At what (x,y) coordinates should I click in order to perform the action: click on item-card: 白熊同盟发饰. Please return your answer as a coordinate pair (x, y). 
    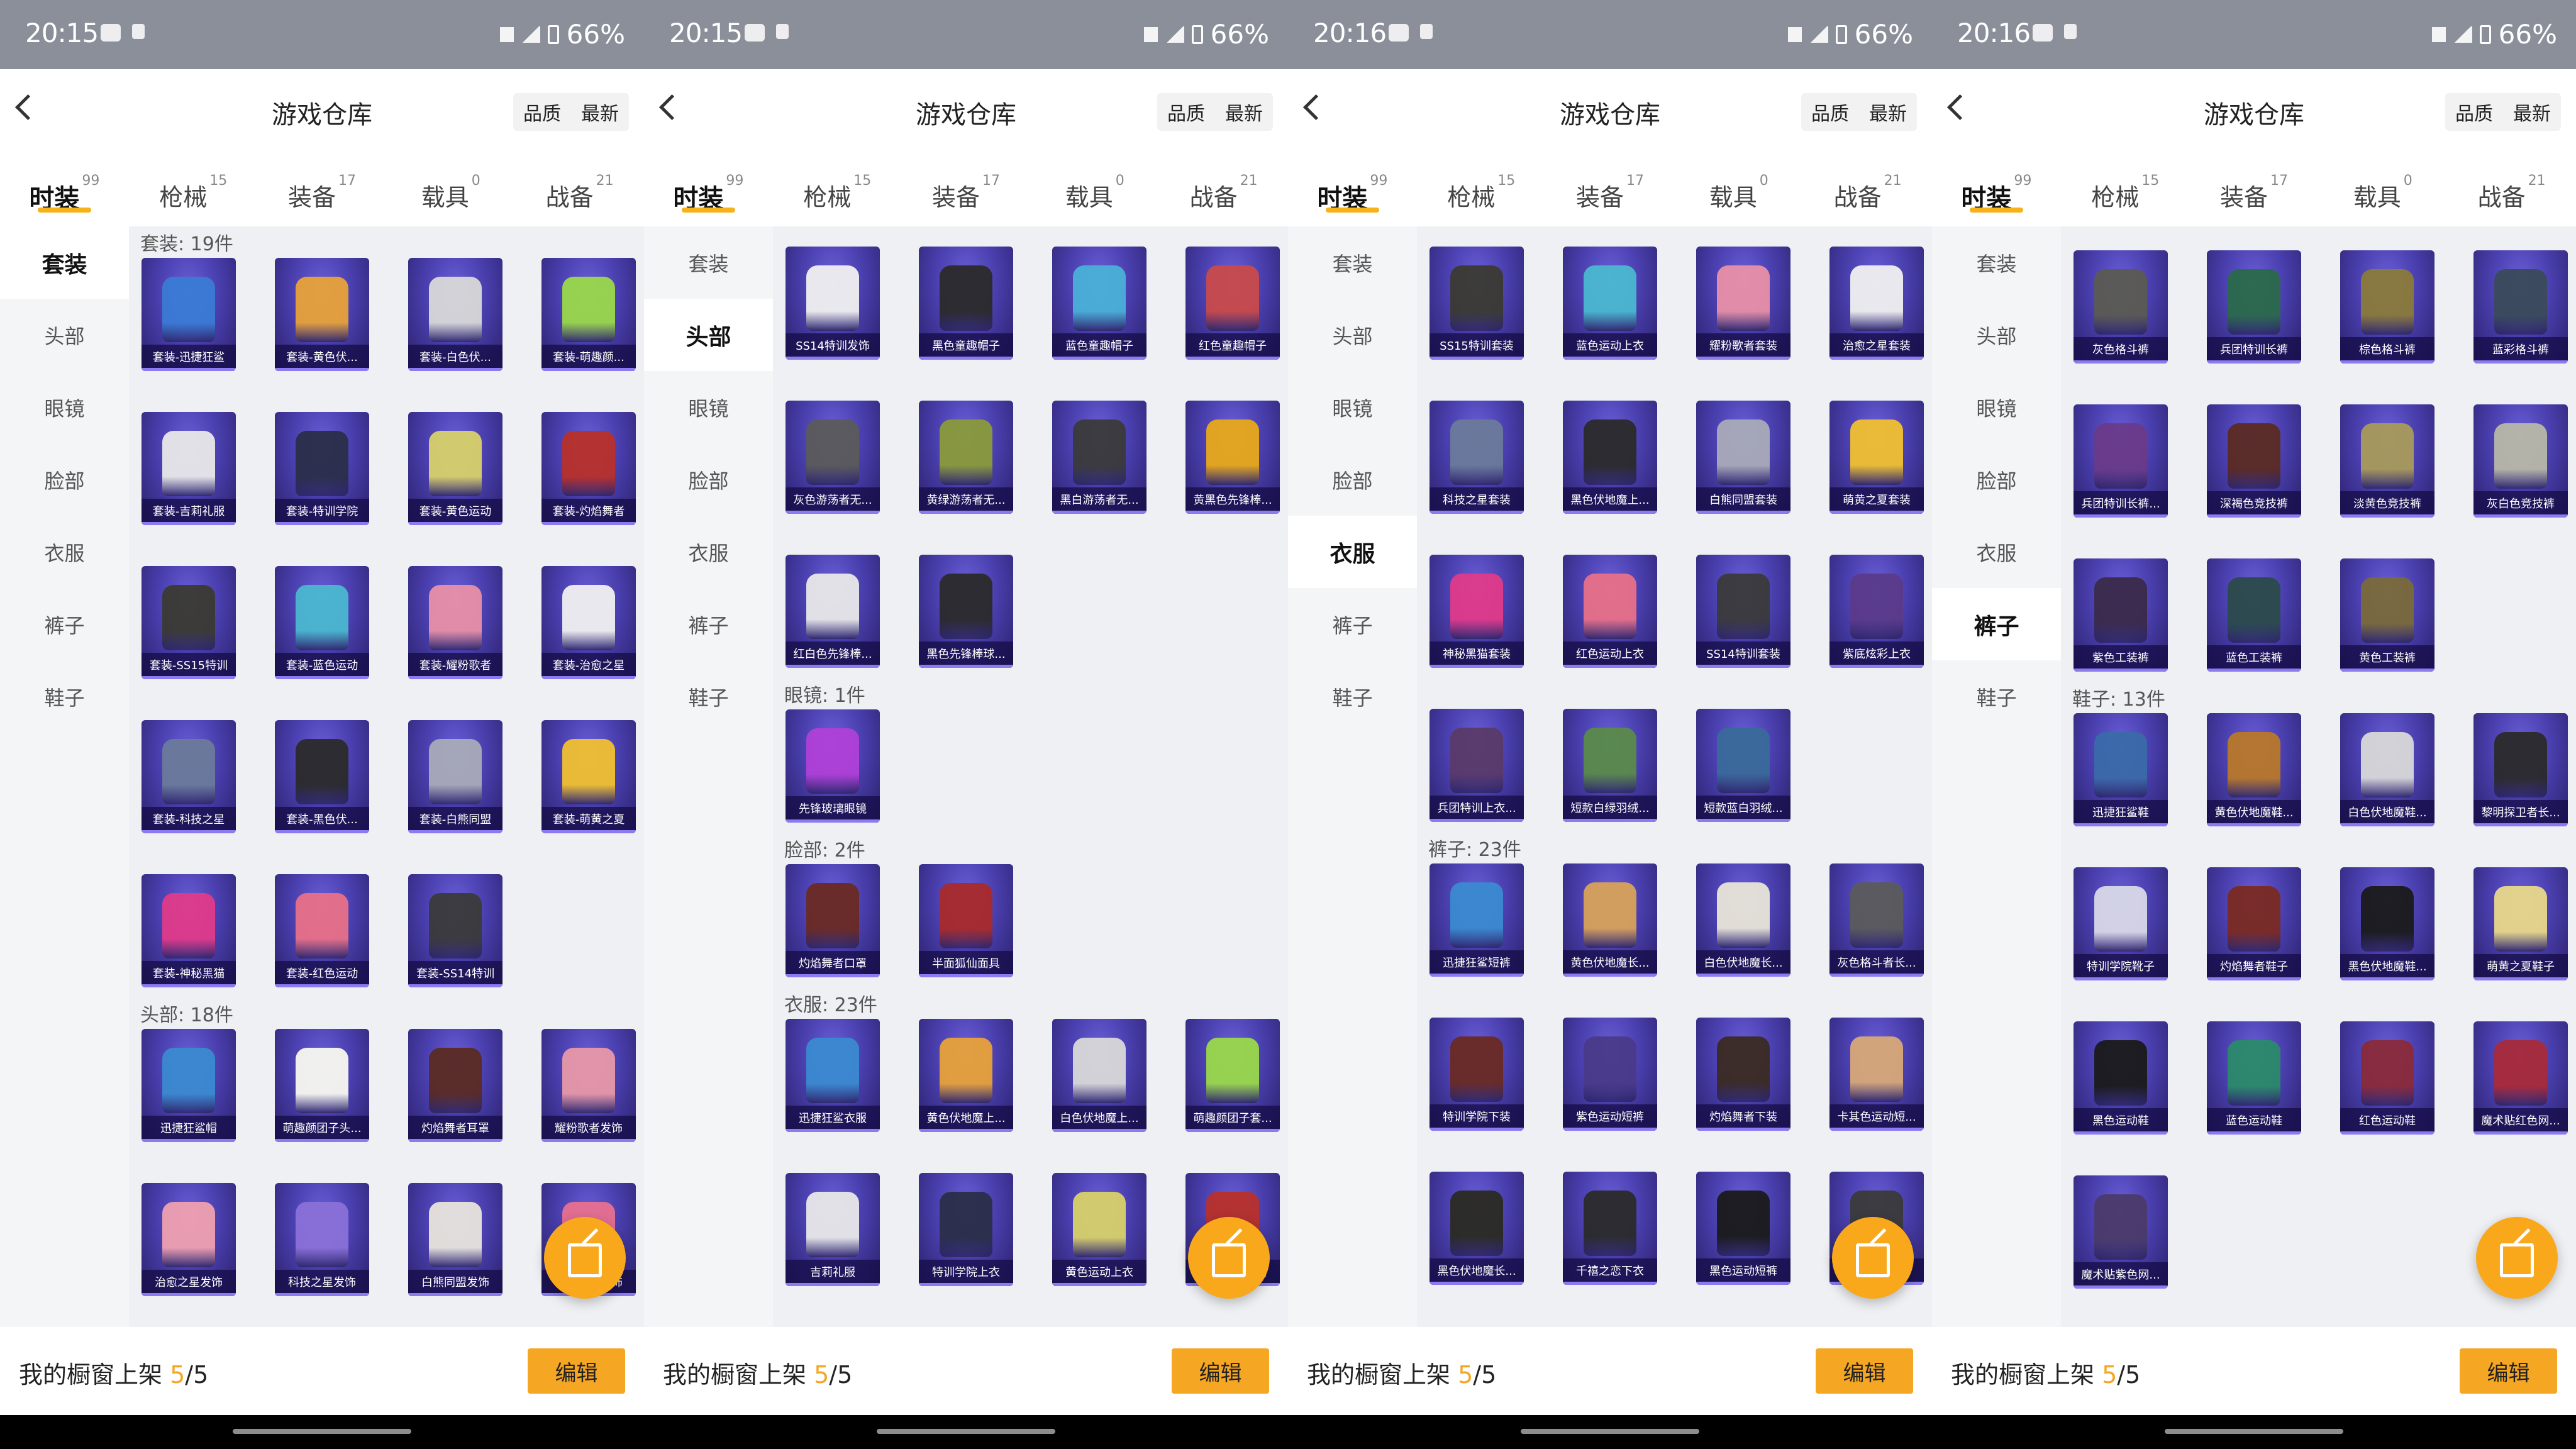
    Looking at the image, I should click on (455, 1239).